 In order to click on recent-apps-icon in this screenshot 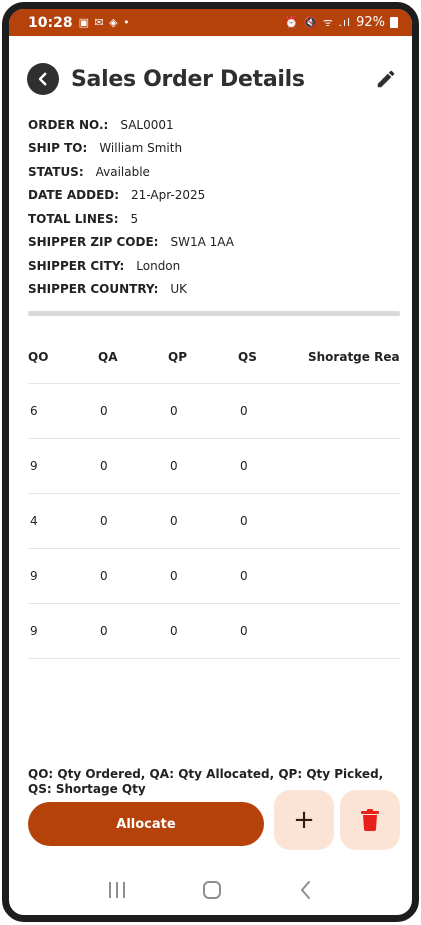, I will do `click(117, 890)`.